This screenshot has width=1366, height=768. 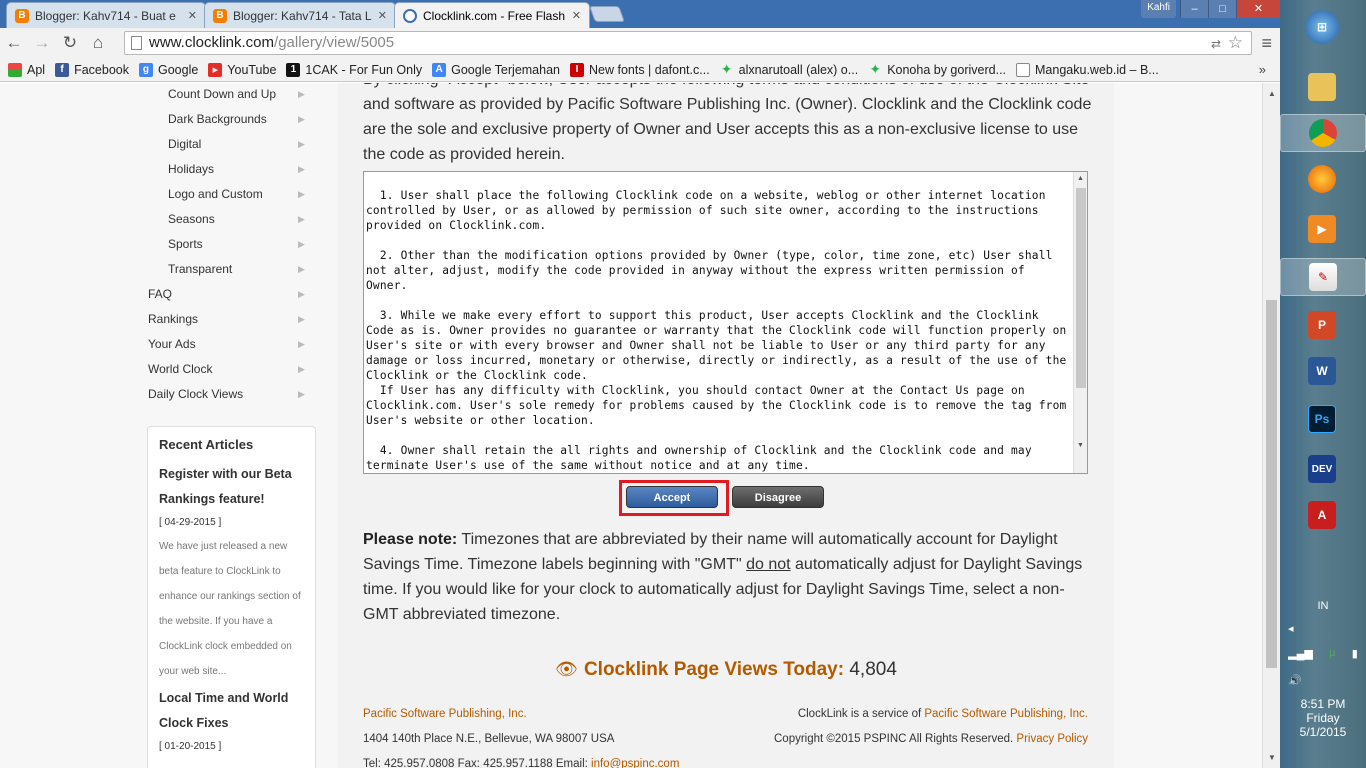 What do you see at coordinates (231, 711) in the screenshot?
I see `article-title: Local Time and World Clock Fixes` at bounding box center [231, 711].